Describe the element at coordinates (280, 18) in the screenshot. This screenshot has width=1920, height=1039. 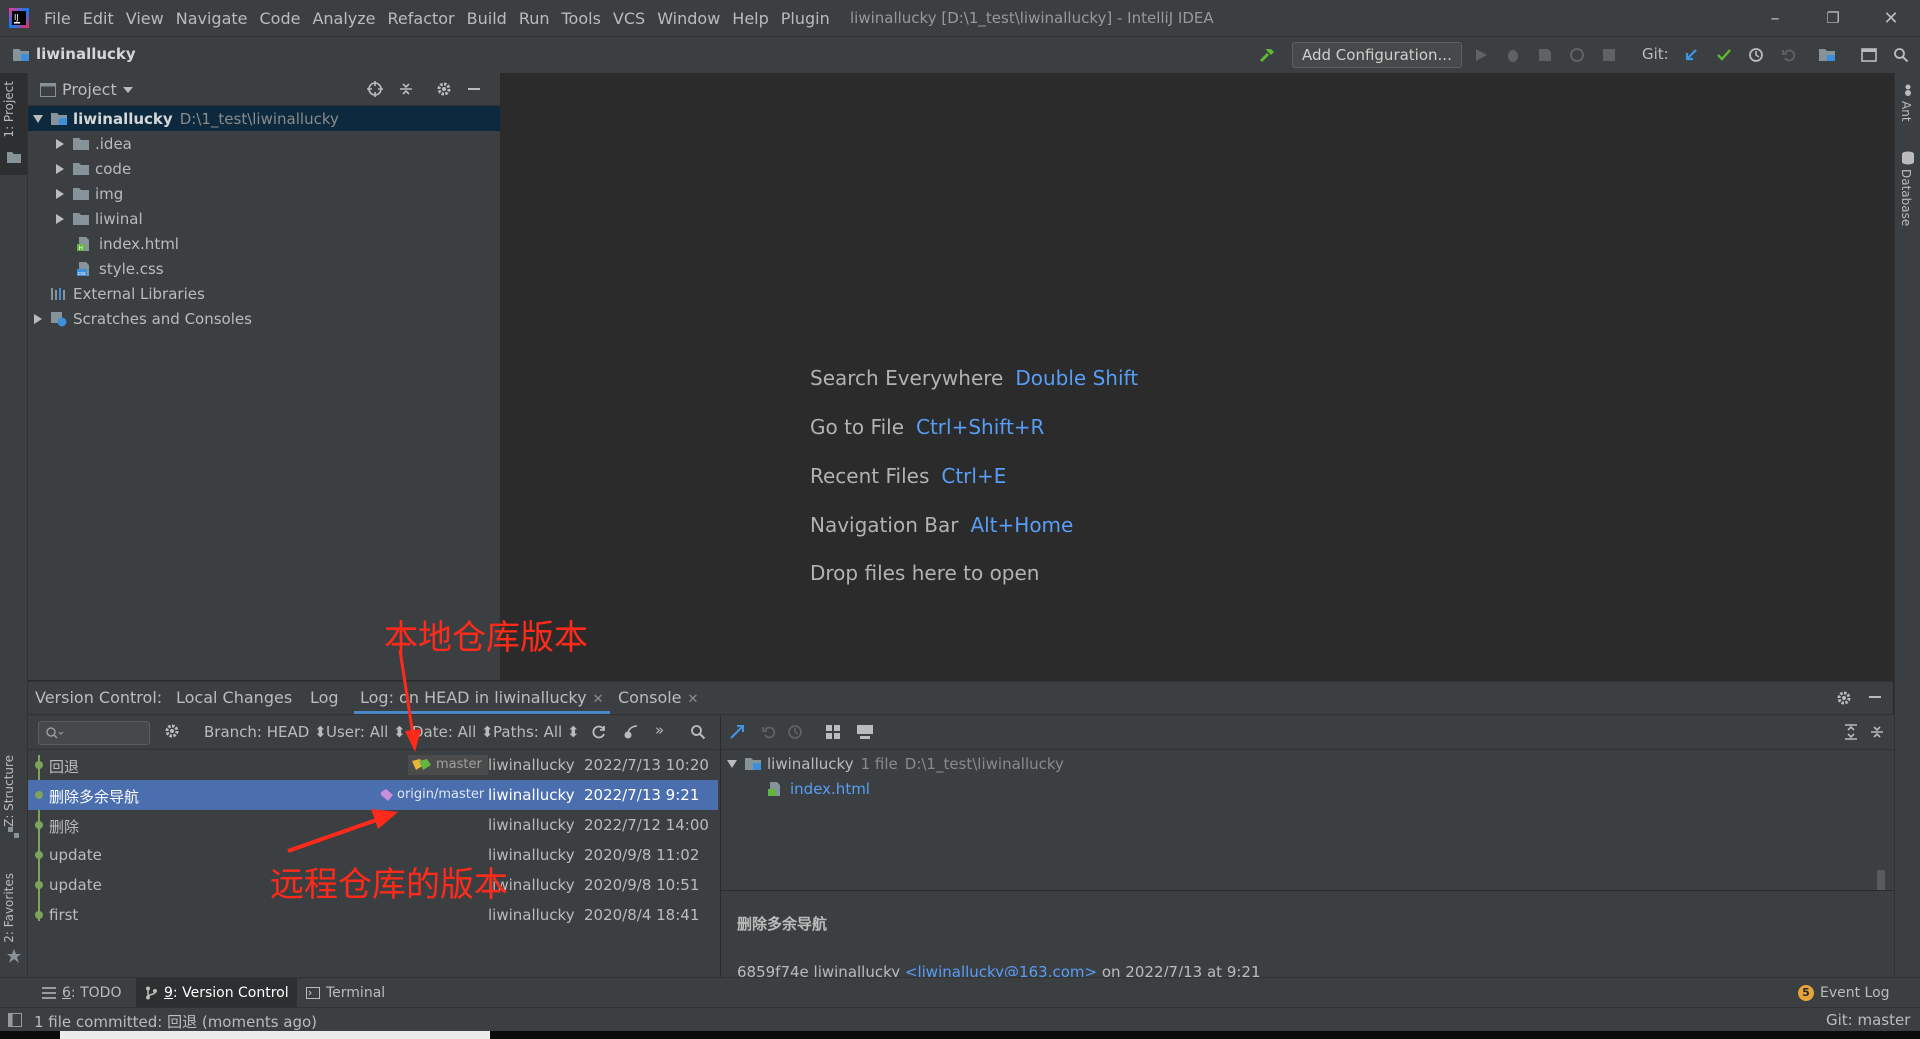
I see `menu-code: Code` at that location.